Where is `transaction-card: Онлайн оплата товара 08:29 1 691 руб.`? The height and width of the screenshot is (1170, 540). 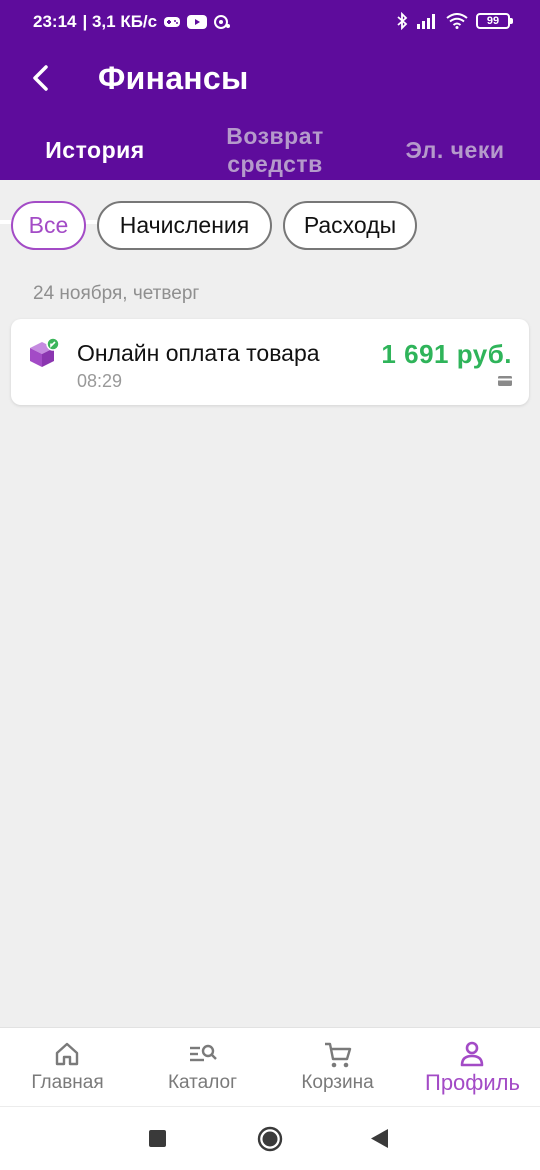 transaction-card: Онлайн оплата товара 08:29 1 691 руб. is located at coordinates (270, 362).